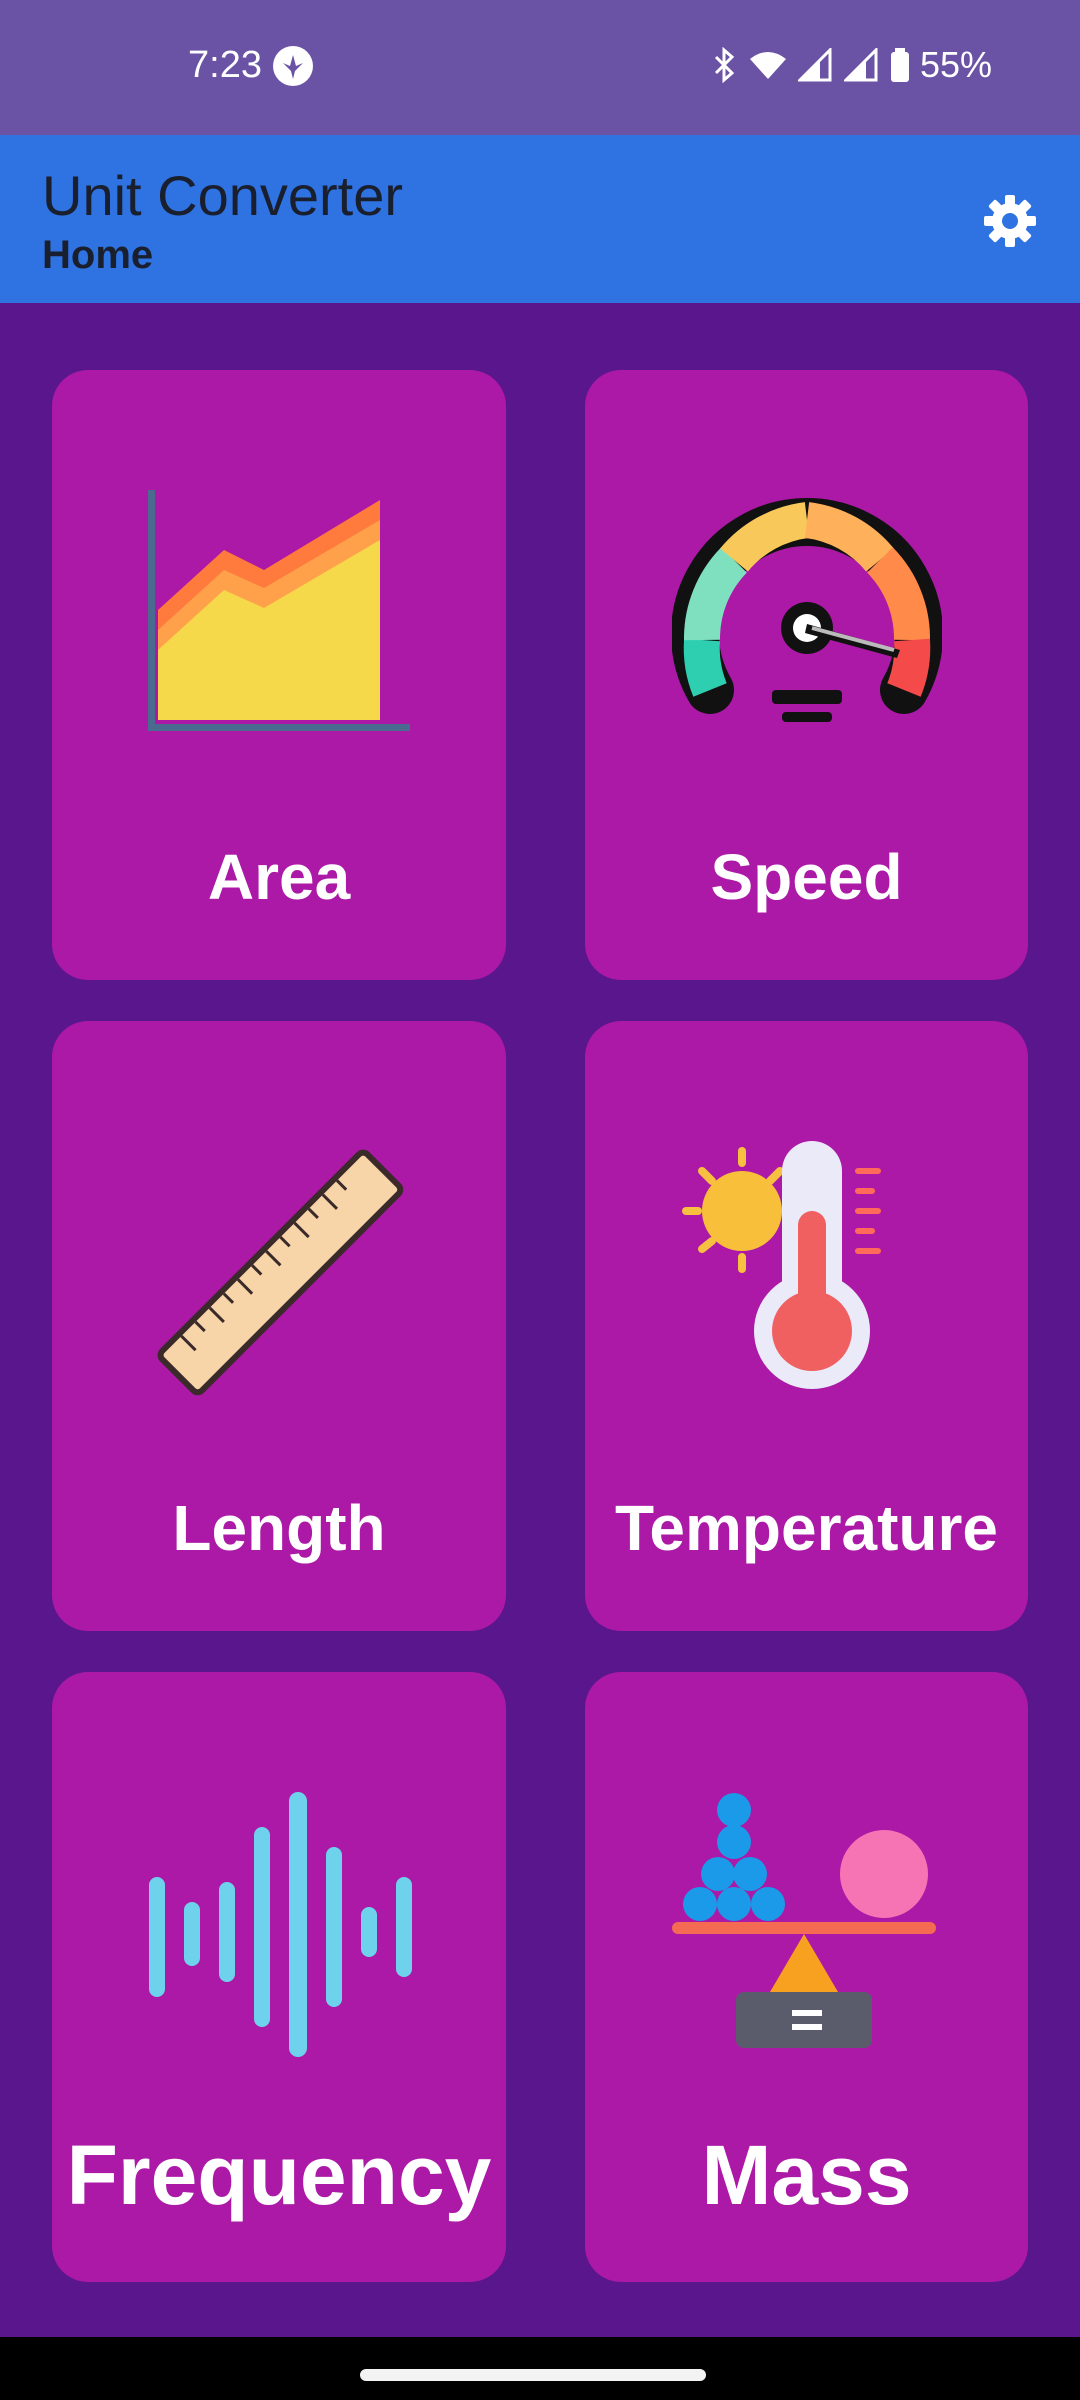 The height and width of the screenshot is (2400, 1080). What do you see at coordinates (899, 65) in the screenshot?
I see `battery-icon` at bounding box center [899, 65].